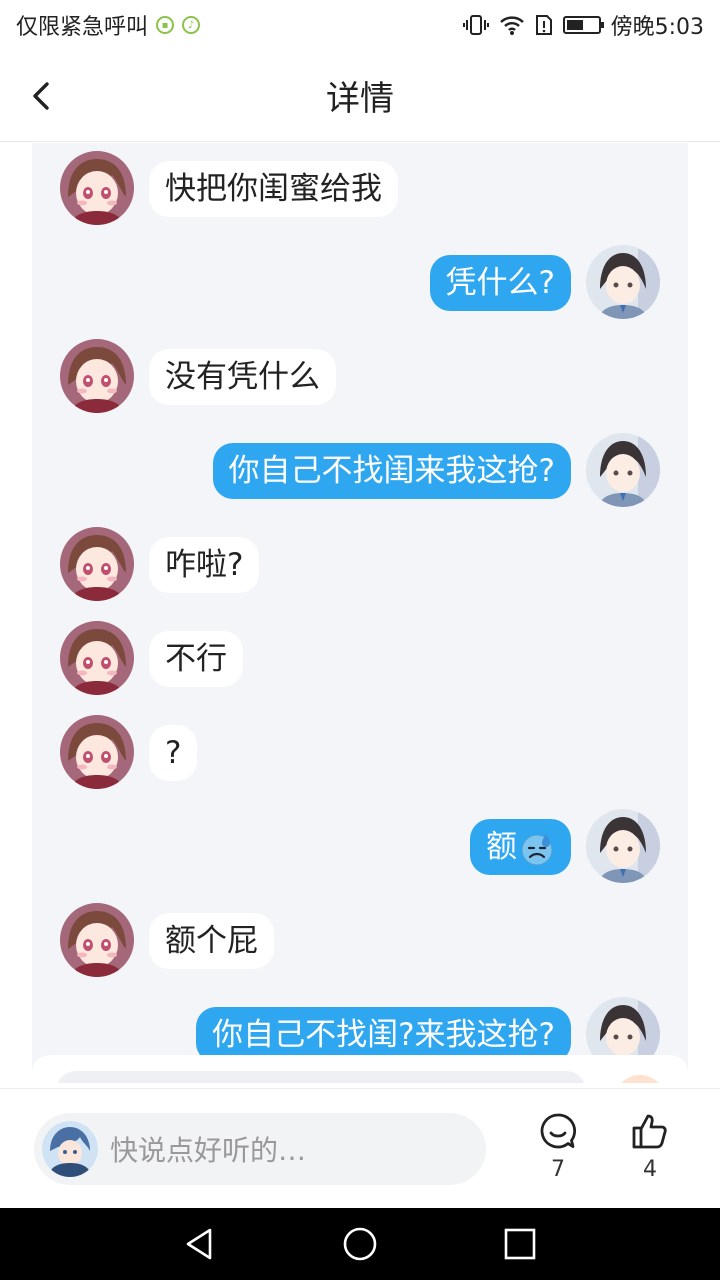  I want to click on message-text: ?, so click(173, 753).